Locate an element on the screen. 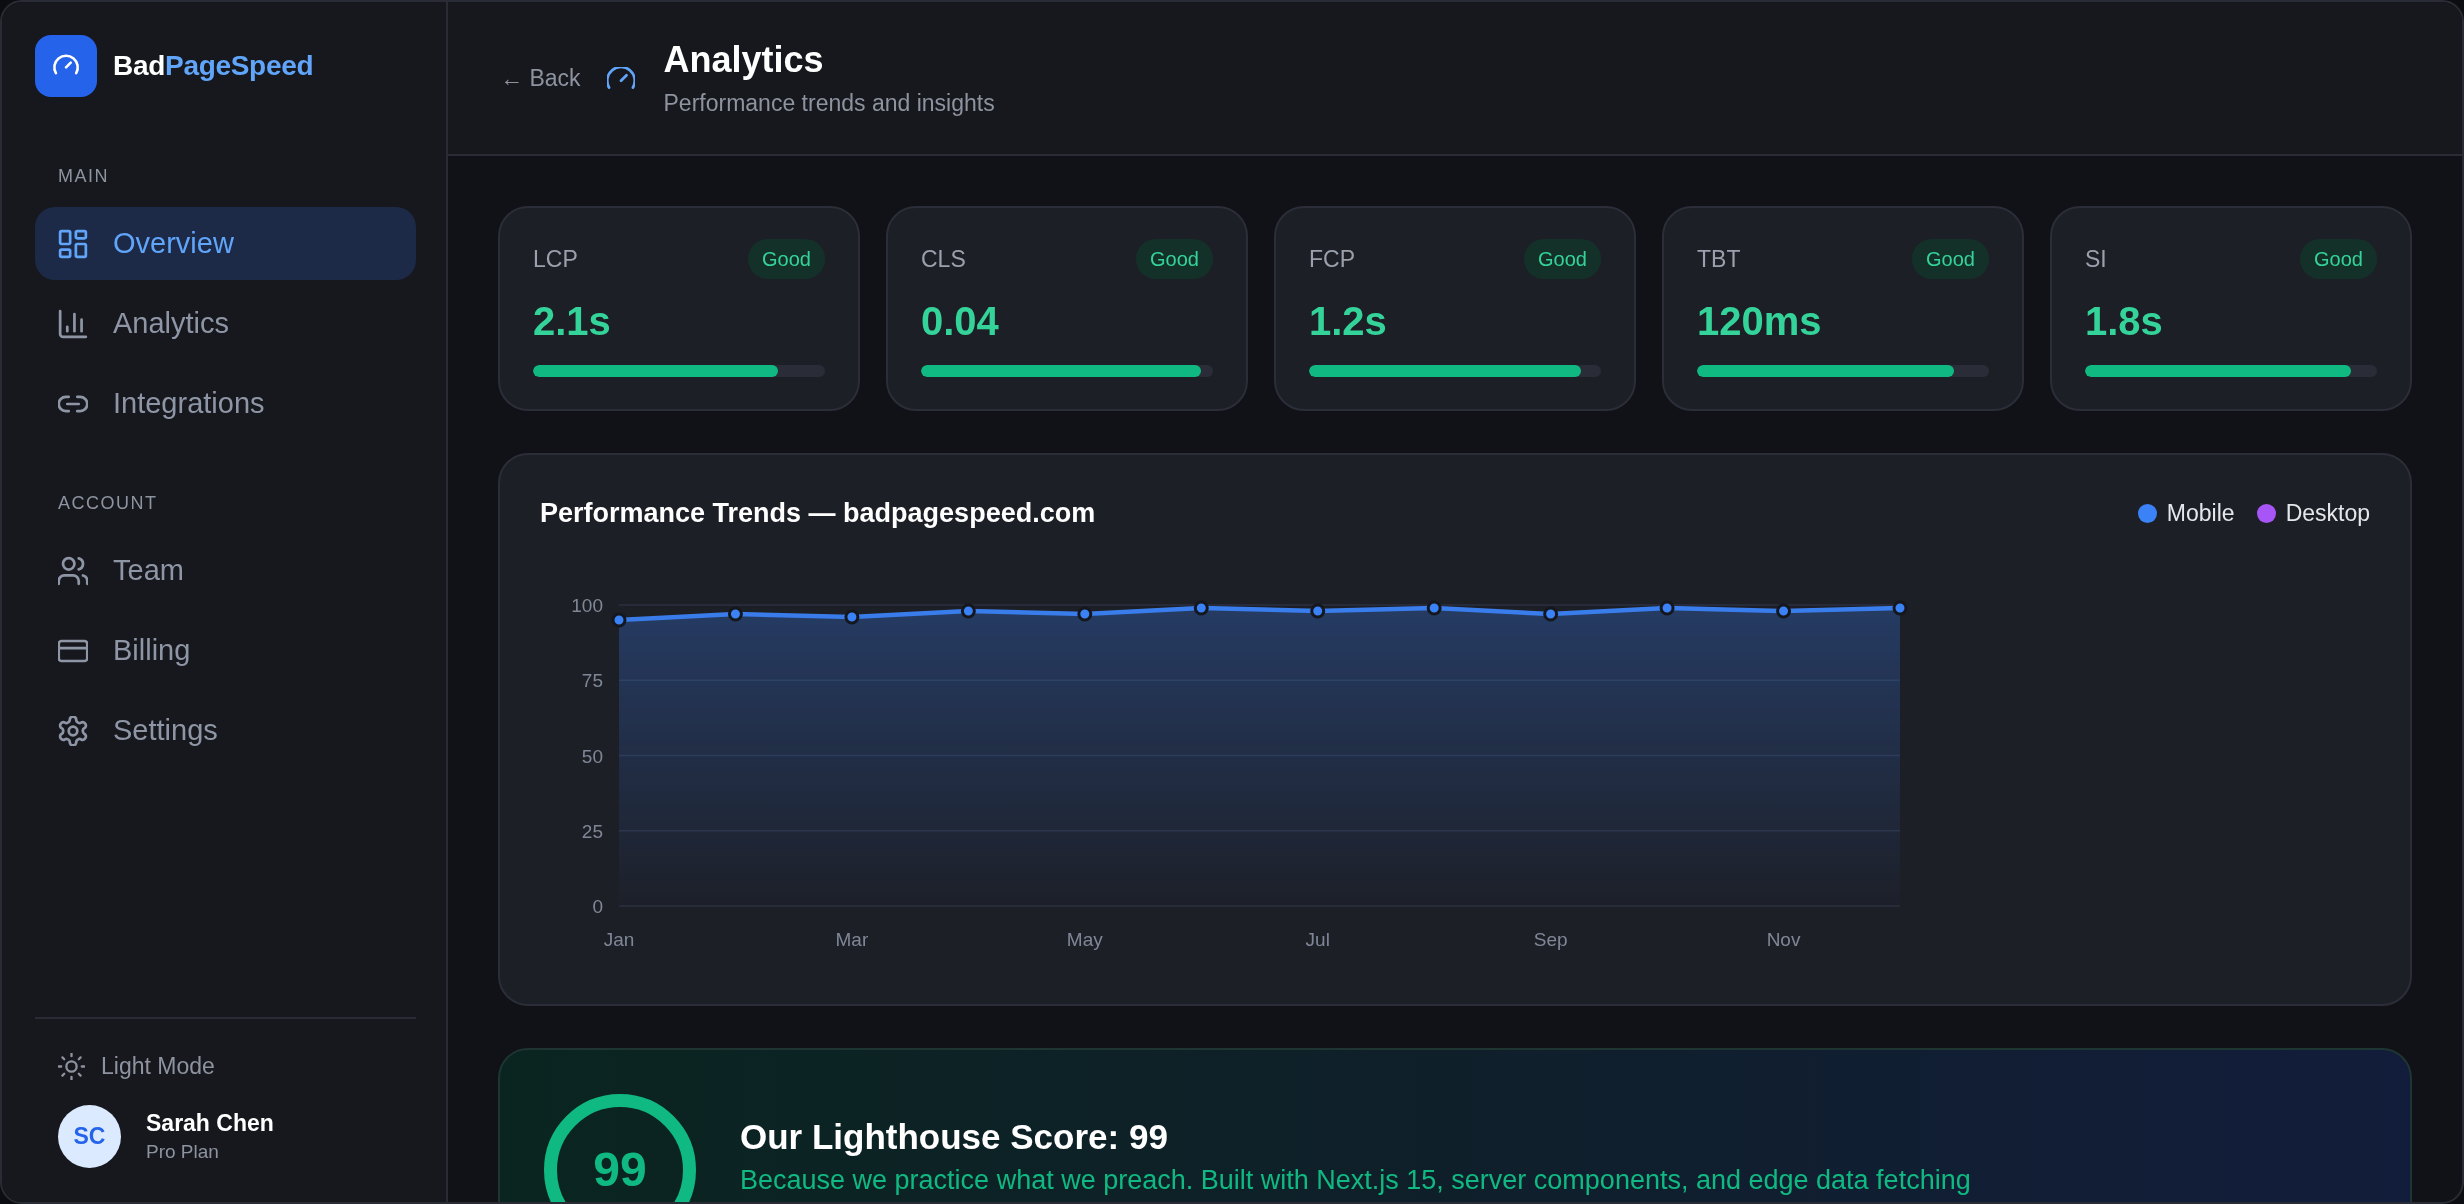 This screenshot has height=1204, width=2464. user-name: Sarah Chen is located at coordinates (210, 1123).